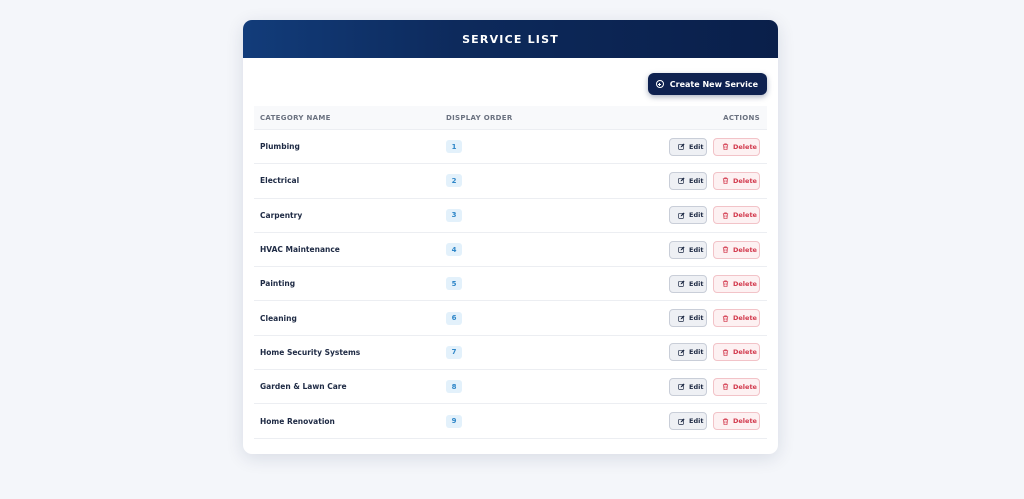 Image resolution: width=1024 pixels, height=499 pixels. Describe the element at coordinates (479, 117) in the screenshot. I see `column-header-display-order: DISPLAY ORDER` at that location.